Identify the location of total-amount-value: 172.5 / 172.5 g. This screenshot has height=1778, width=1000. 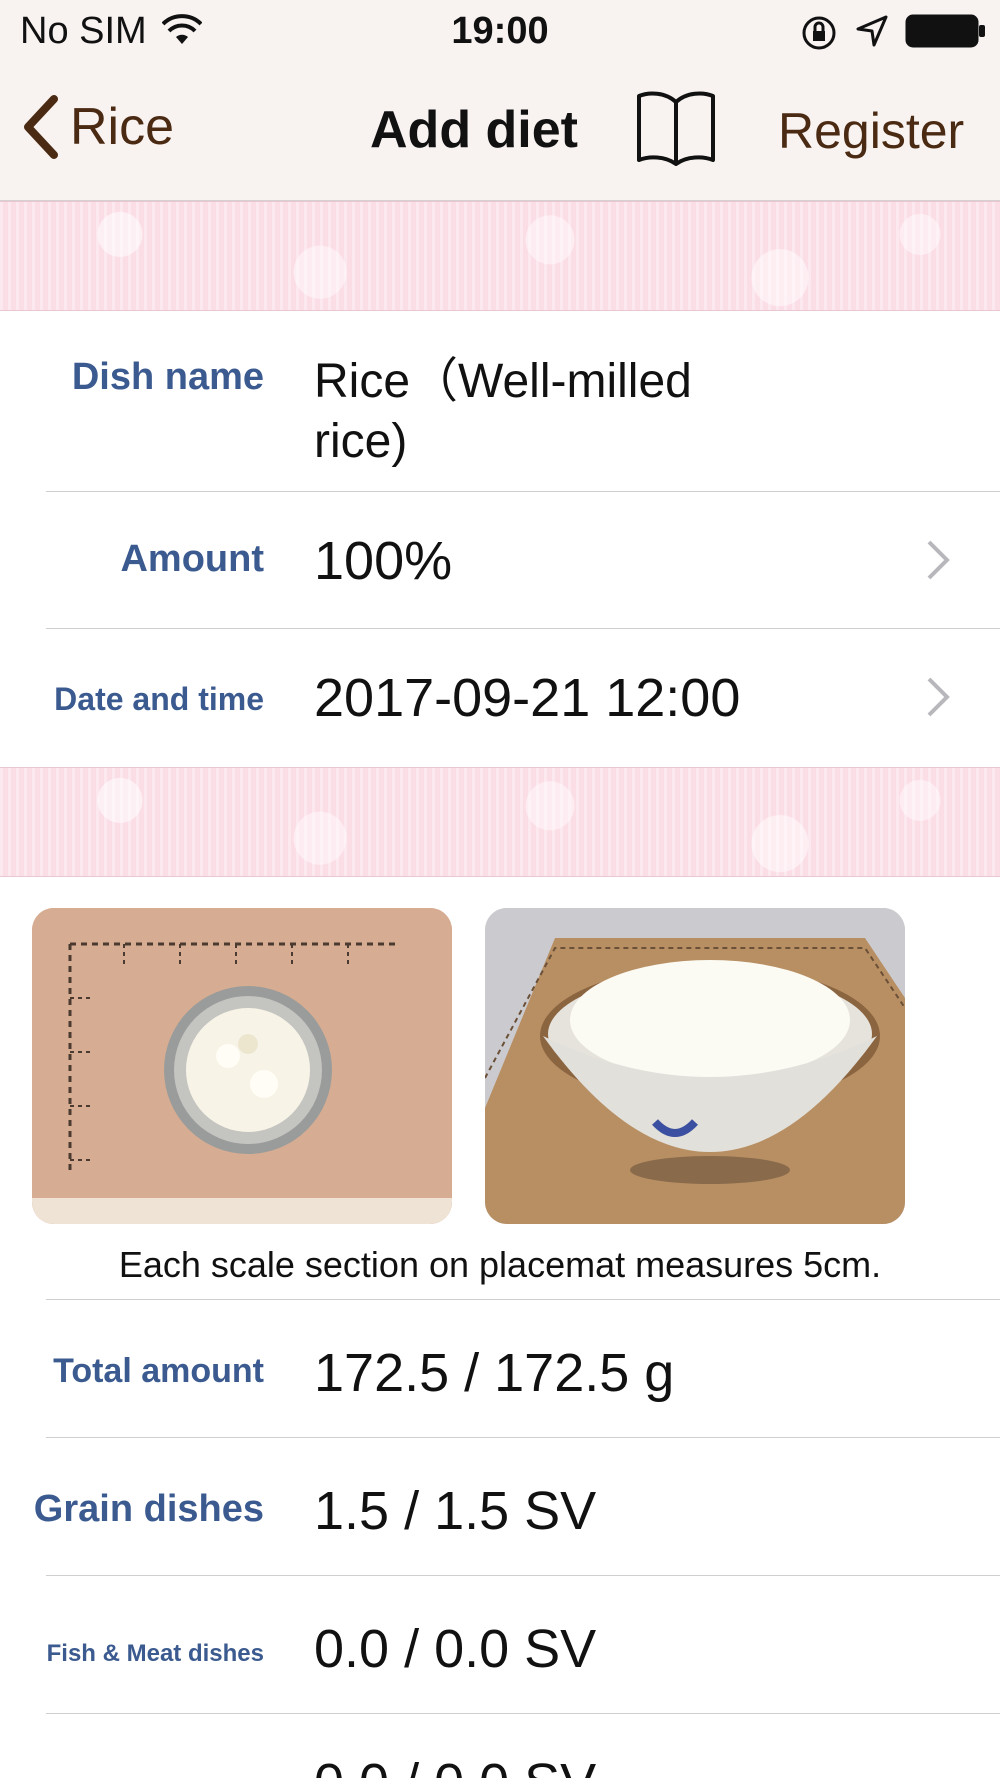
(494, 1373).